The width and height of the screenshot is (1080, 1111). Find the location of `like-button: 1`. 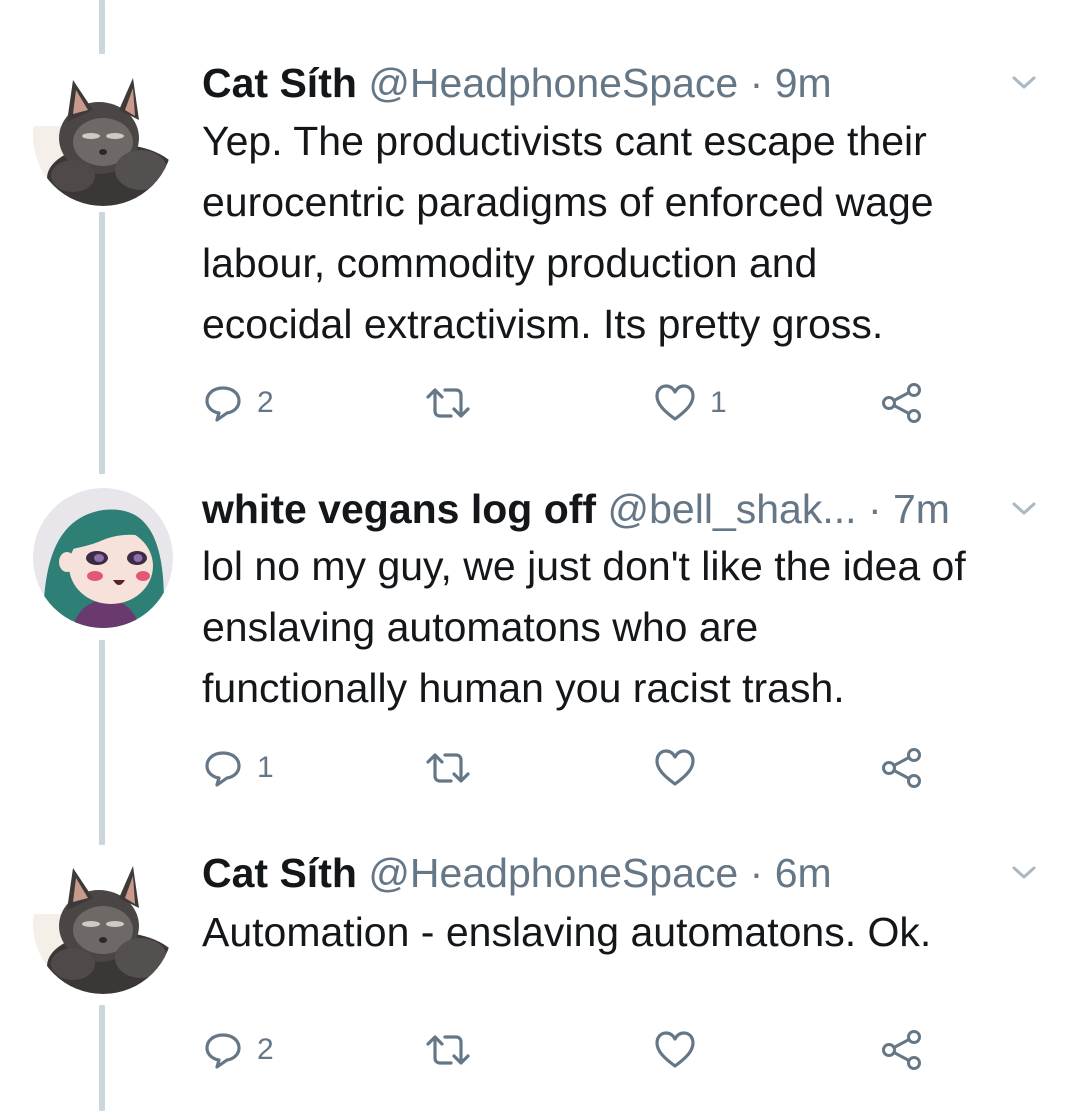

like-button: 1 is located at coordinates (690, 403).